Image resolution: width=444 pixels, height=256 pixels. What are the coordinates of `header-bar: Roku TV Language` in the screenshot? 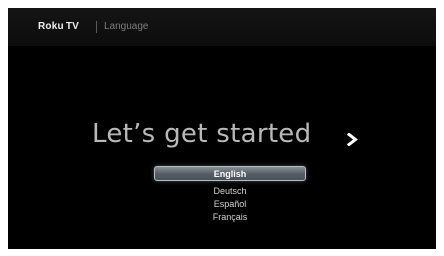 It's located at (222, 27).